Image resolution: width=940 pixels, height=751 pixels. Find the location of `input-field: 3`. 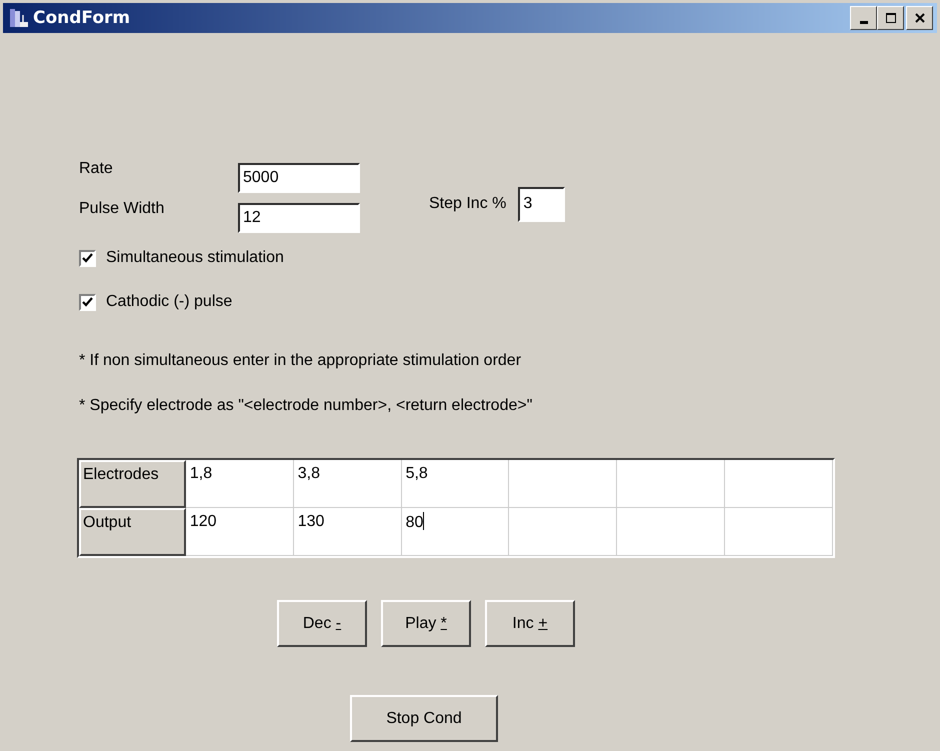

input-field: 3 is located at coordinates (542, 204).